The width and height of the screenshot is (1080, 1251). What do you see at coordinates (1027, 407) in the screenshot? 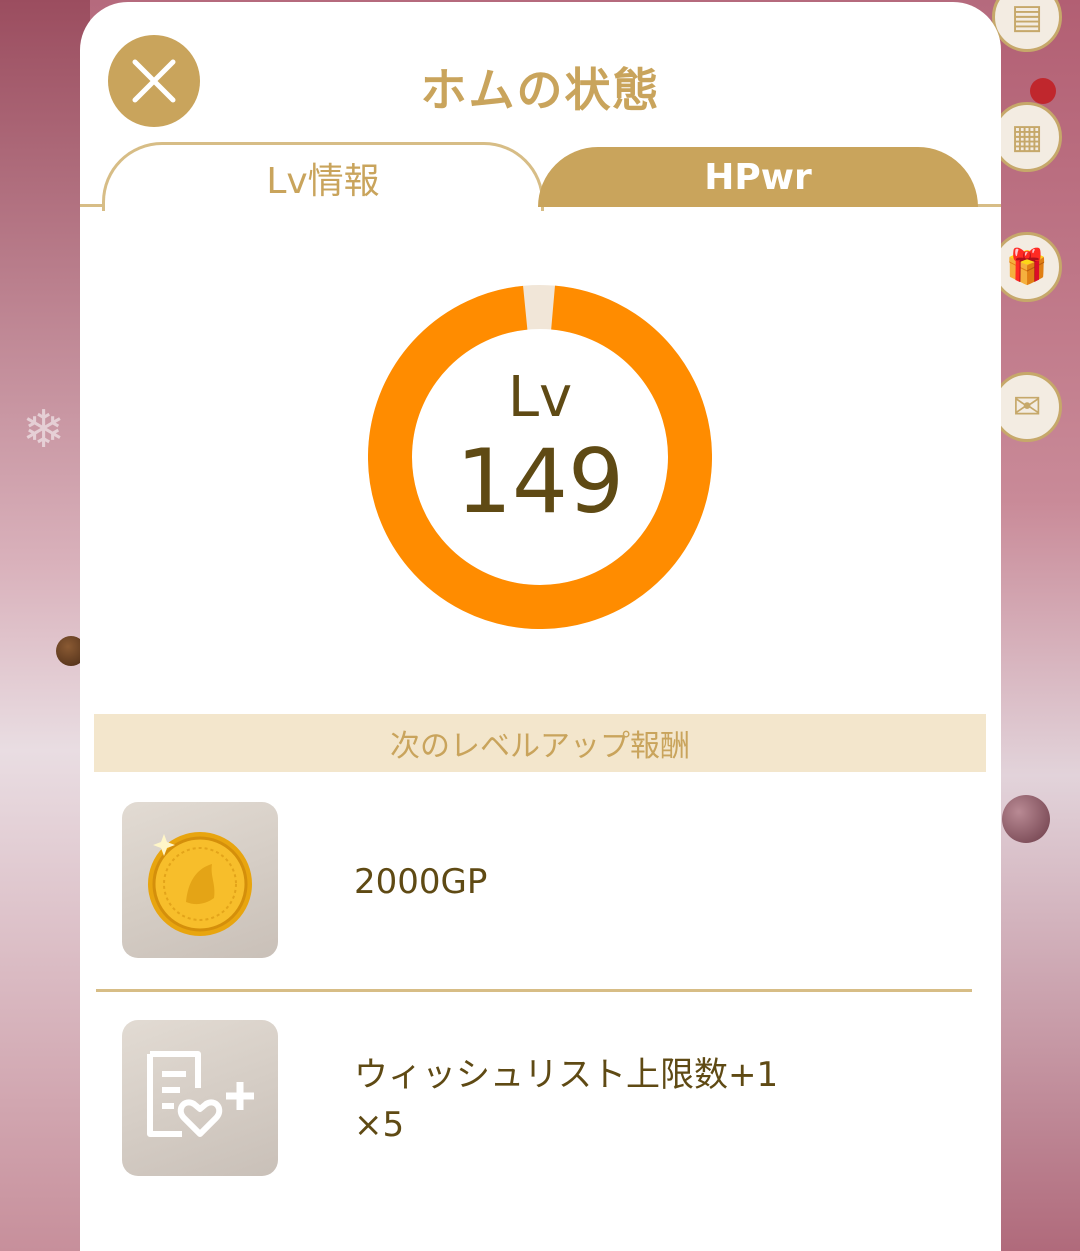
I see `mail-icon: ✉` at bounding box center [1027, 407].